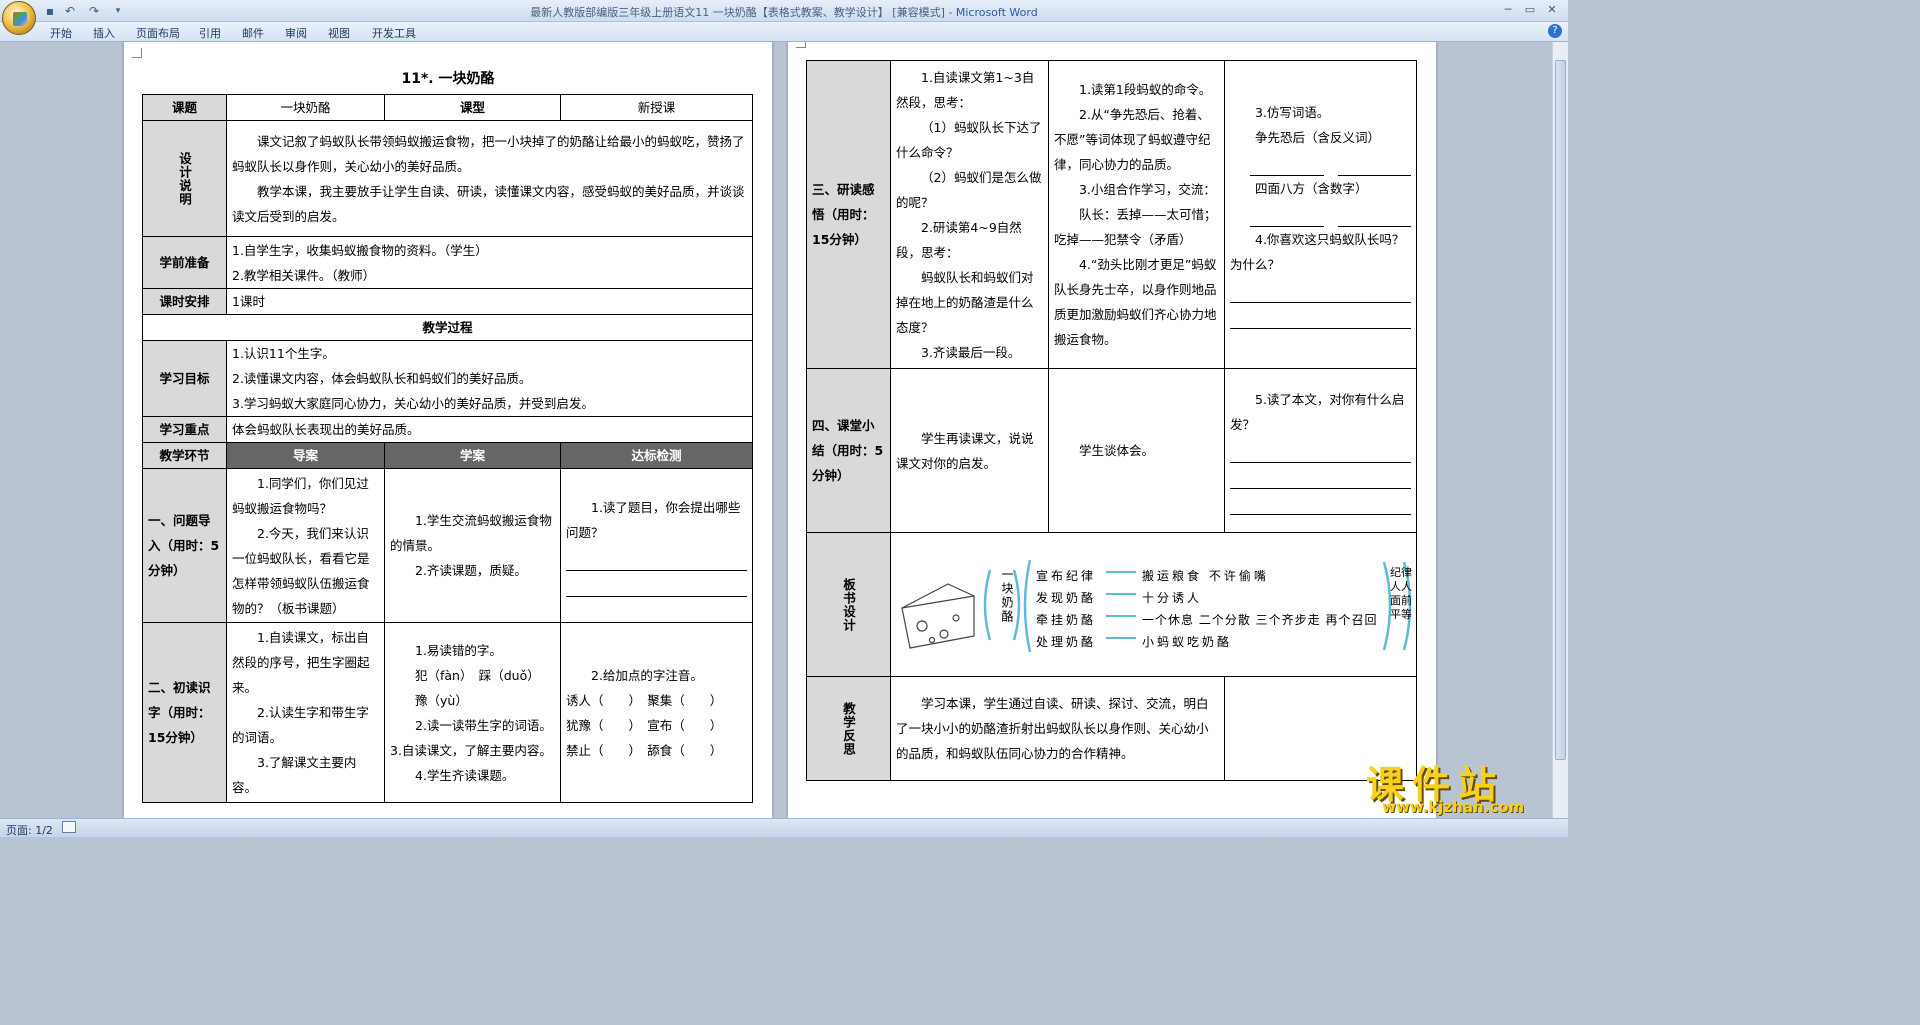 The image size is (1920, 1025). What do you see at coordinates (158, 33) in the screenshot?
I see `tab-page-layout: 页面布局` at bounding box center [158, 33].